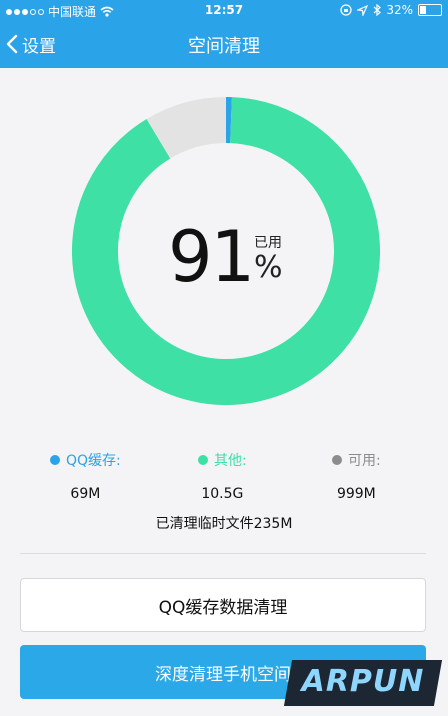 Image resolution: width=448 pixels, height=716 pixels. What do you see at coordinates (39, 46) in the screenshot?
I see `back-label: 设置` at bounding box center [39, 46].